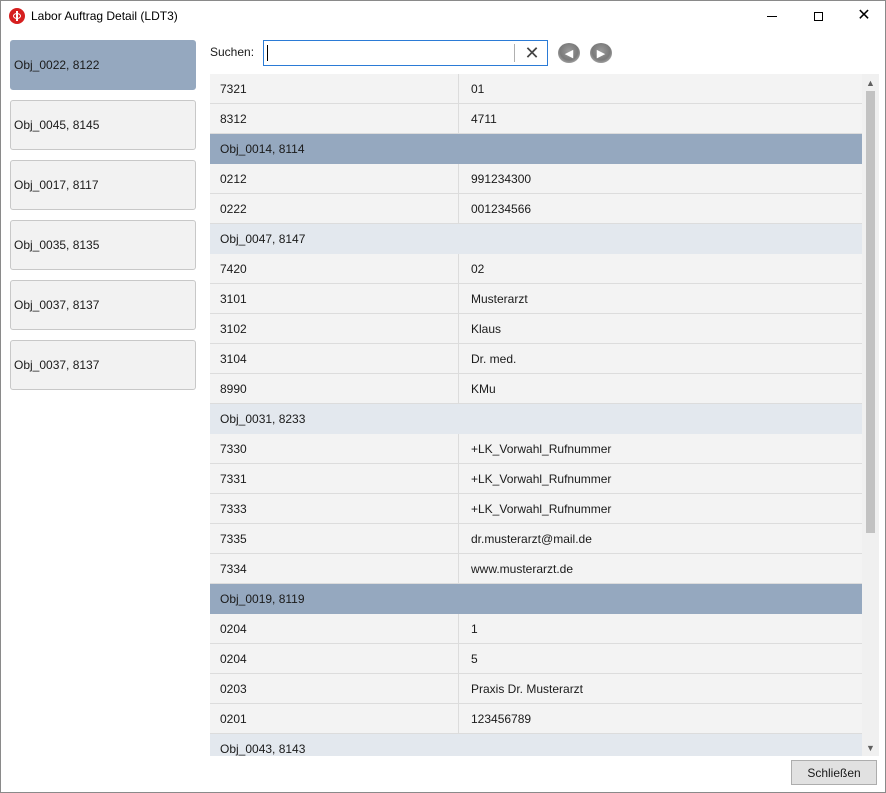 Image resolution: width=886 pixels, height=793 pixels. I want to click on table-row: 7331 +LK_Vorwahl_Rufnummer, so click(536, 479).